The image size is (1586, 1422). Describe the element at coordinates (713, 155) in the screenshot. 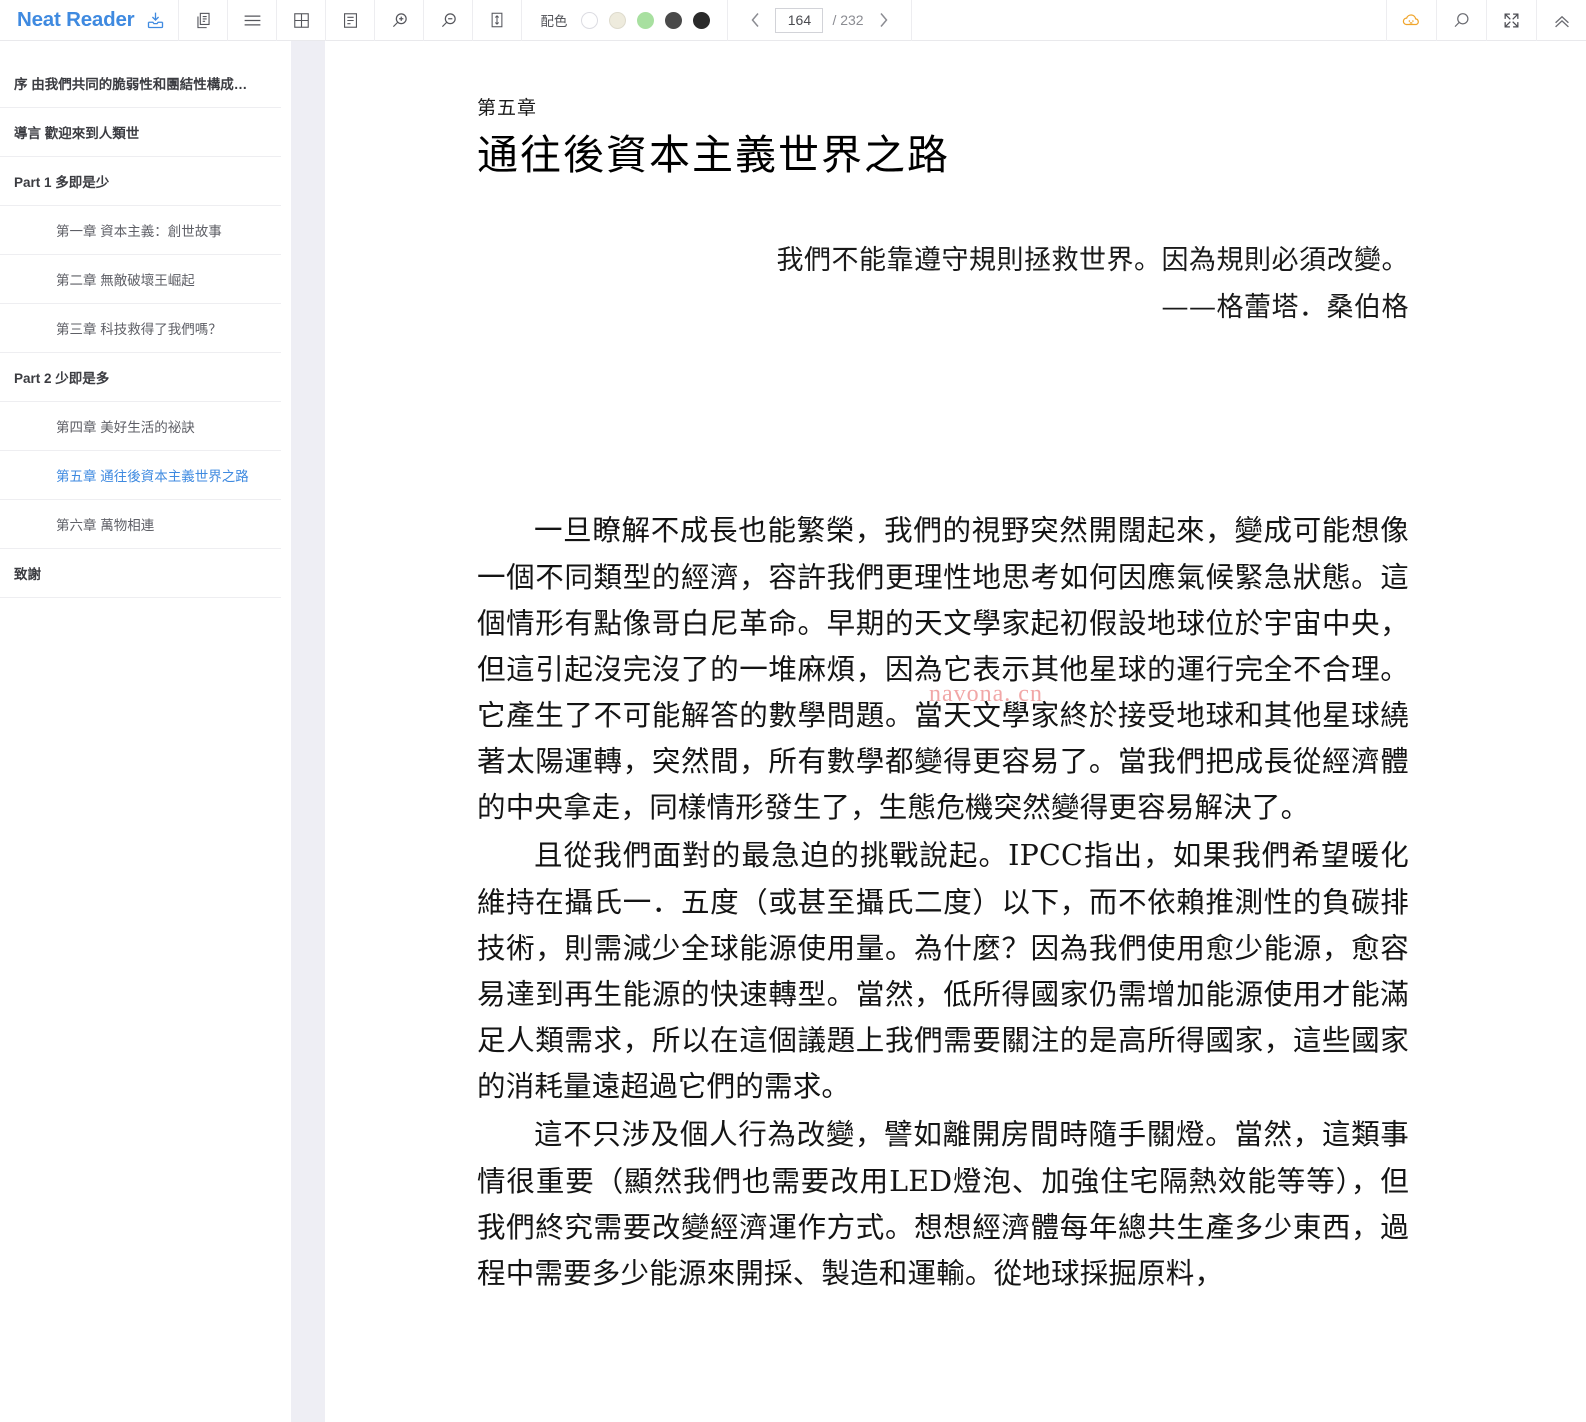

I see `chapter-title: 通往後資本主義世界之路` at that location.